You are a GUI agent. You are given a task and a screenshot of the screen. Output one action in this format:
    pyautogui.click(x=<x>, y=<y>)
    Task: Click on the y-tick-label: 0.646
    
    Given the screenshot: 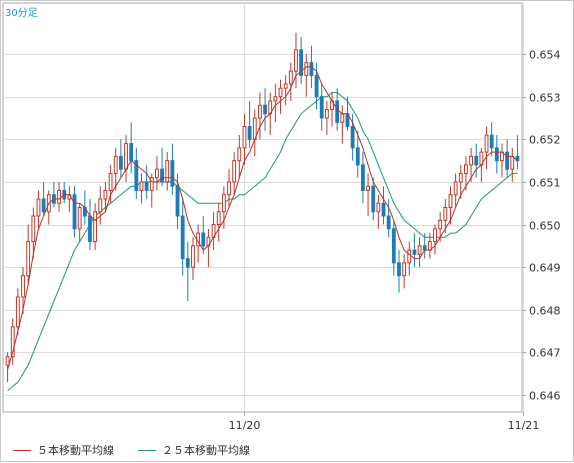 What is the action you would take?
    pyautogui.click(x=545, y=396)
    